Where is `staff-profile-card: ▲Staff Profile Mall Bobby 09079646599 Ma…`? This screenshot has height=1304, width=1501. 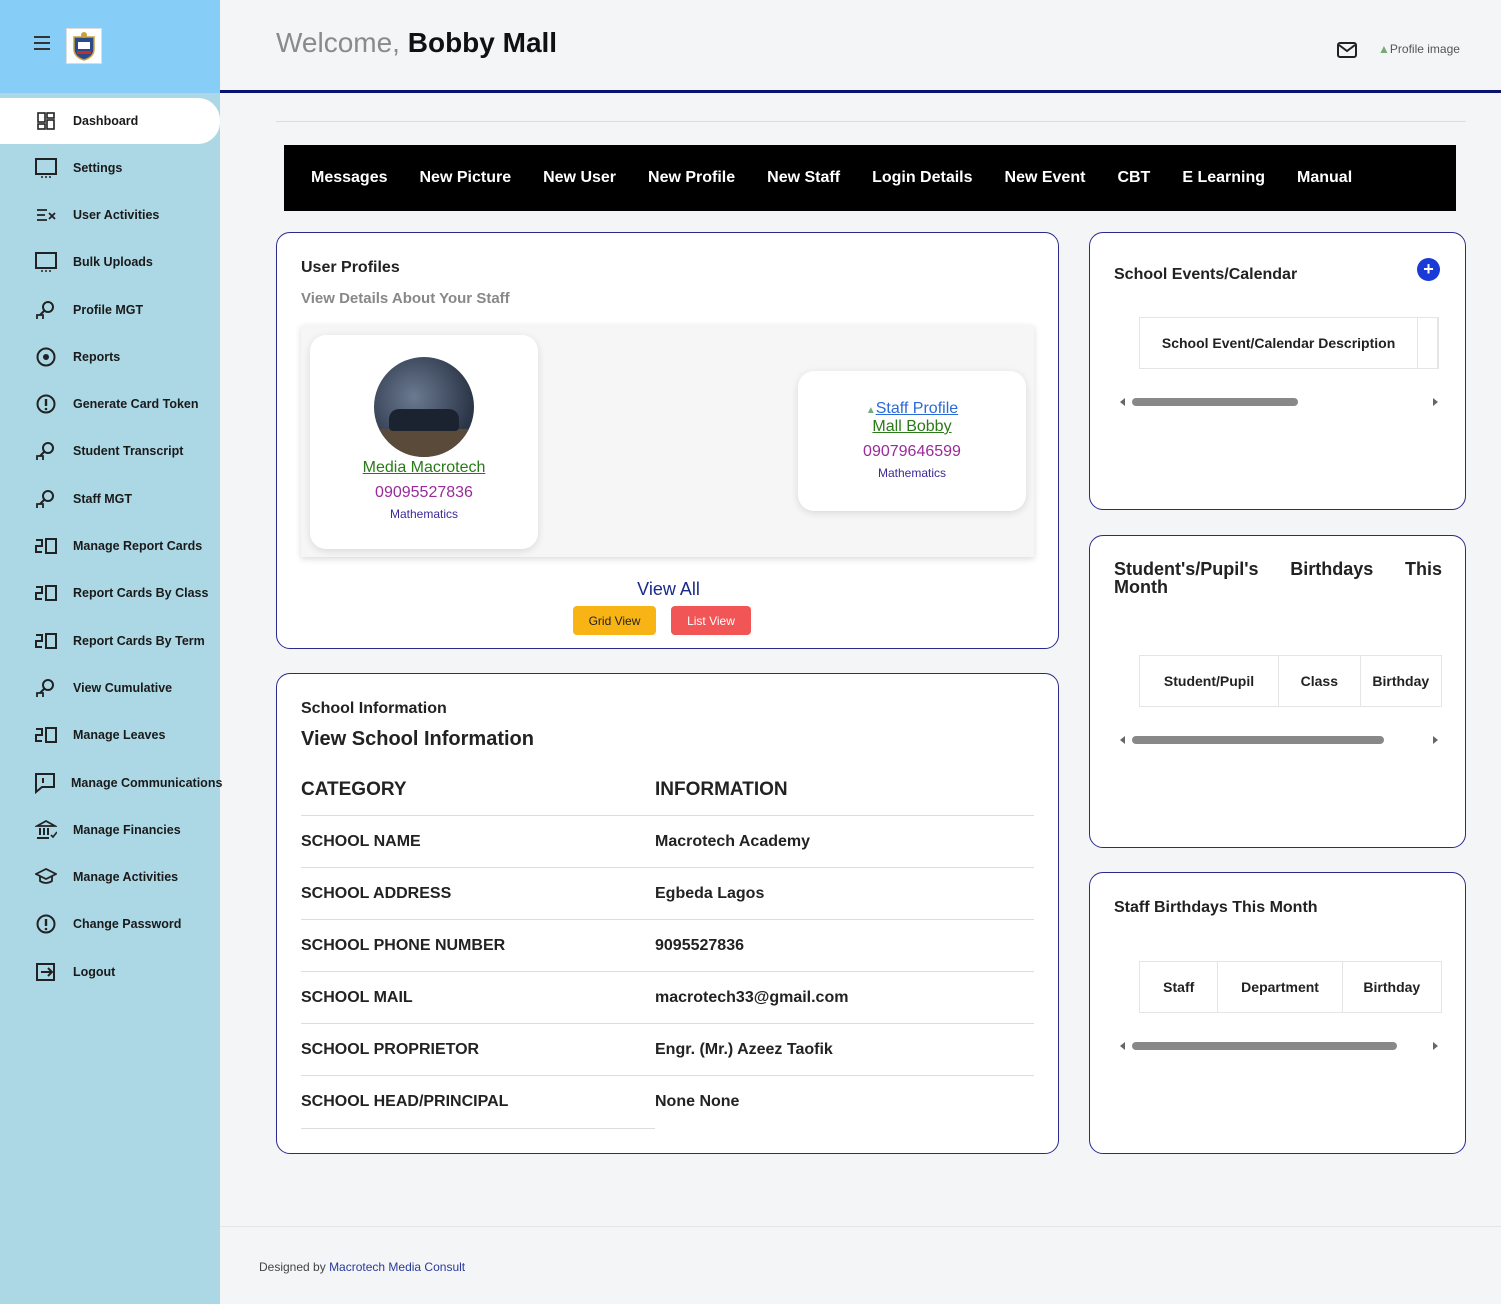 staff-profile-card: ▲Staff Profile Mall Bobby 09079646599 Ma… is located at coordinates (912, 441).